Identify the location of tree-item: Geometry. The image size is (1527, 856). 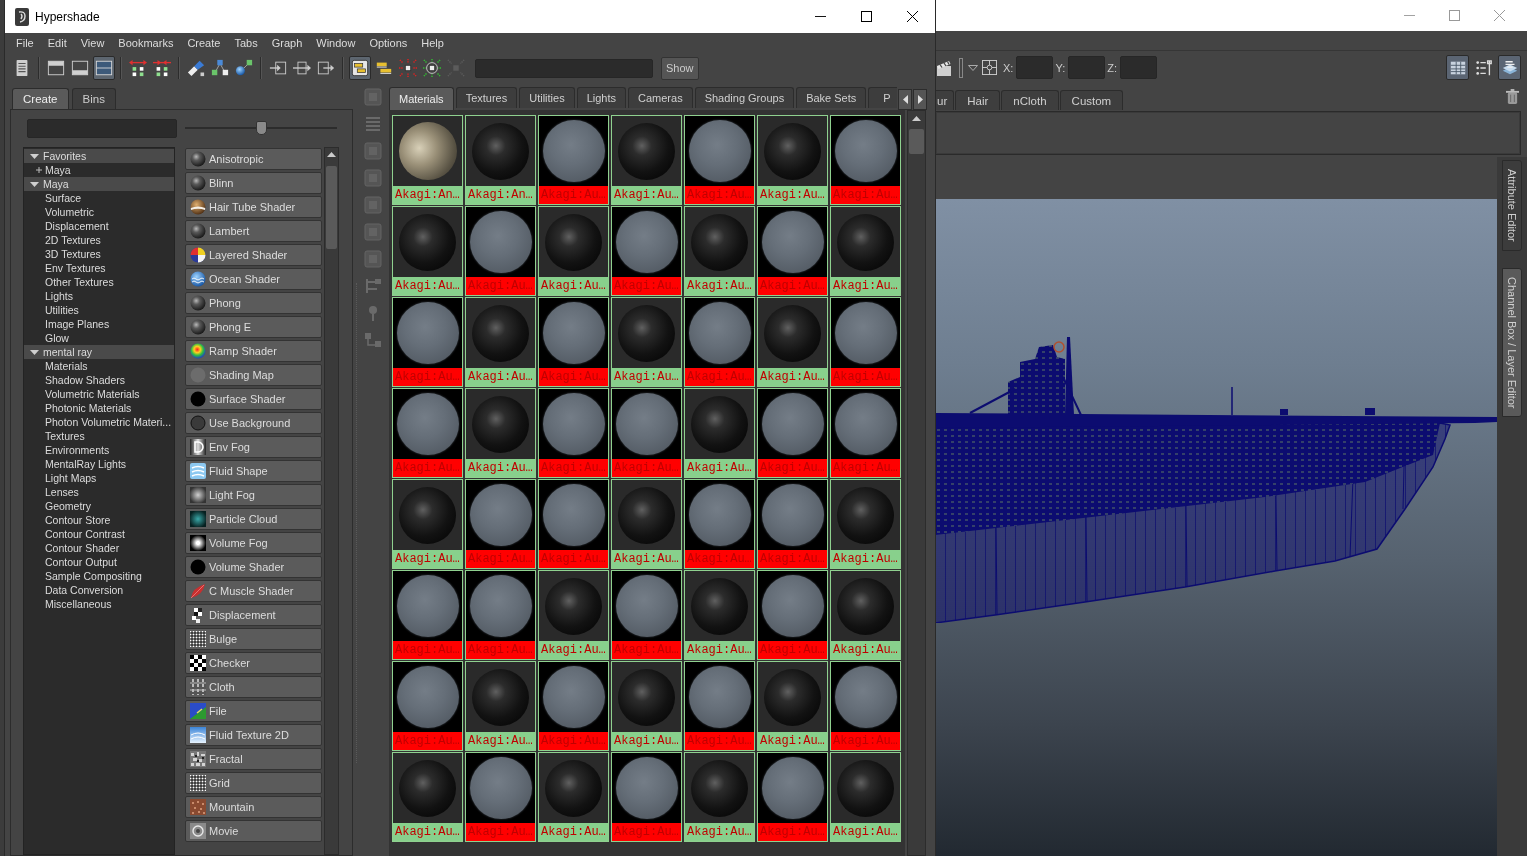
(99, 506).